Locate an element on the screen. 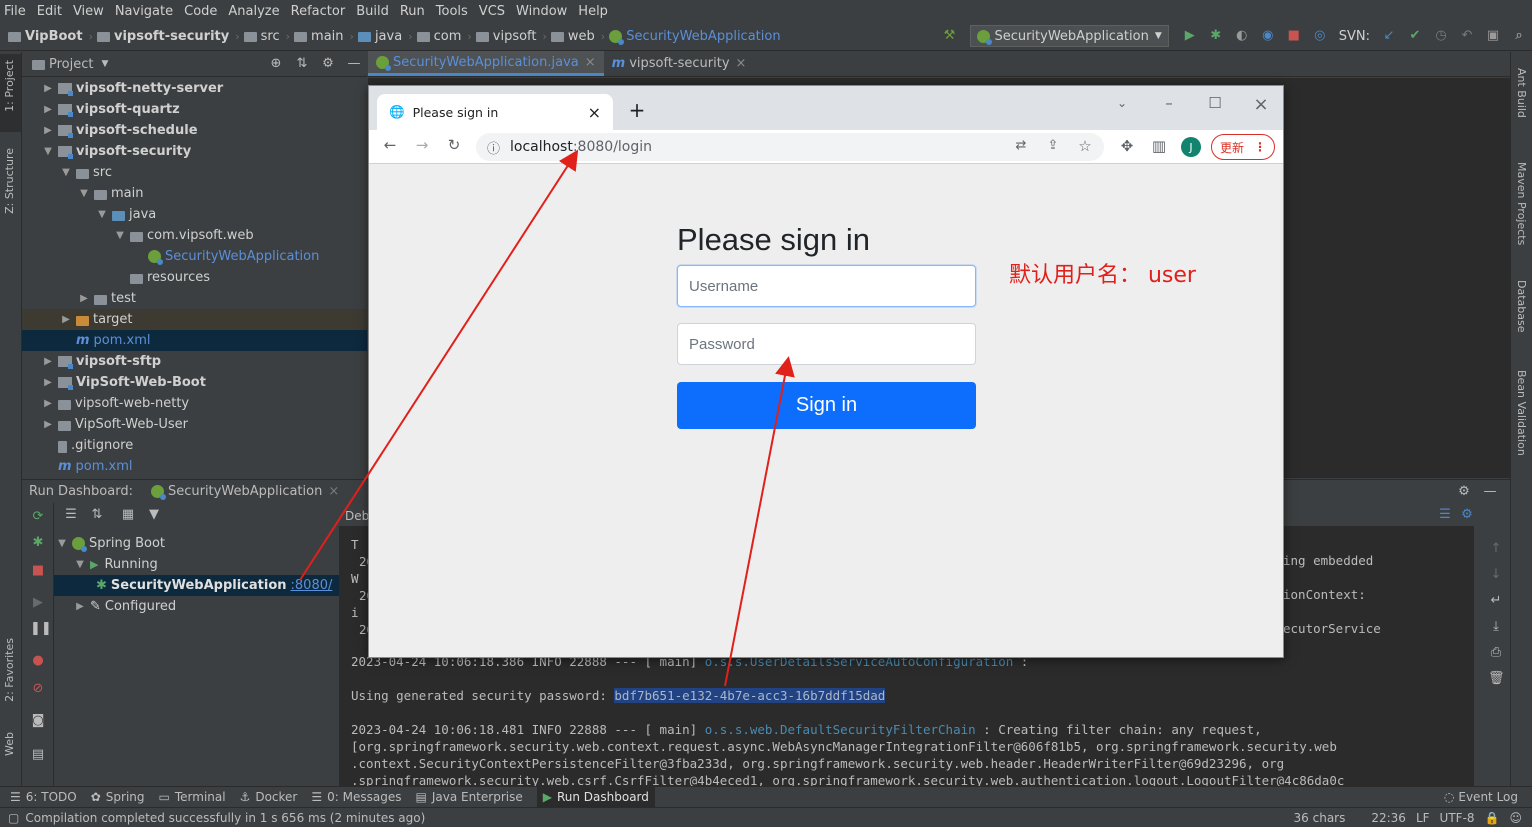 This screenshot has width=1532, height=827. back-icon: ← is located at coordinates (390, 145).